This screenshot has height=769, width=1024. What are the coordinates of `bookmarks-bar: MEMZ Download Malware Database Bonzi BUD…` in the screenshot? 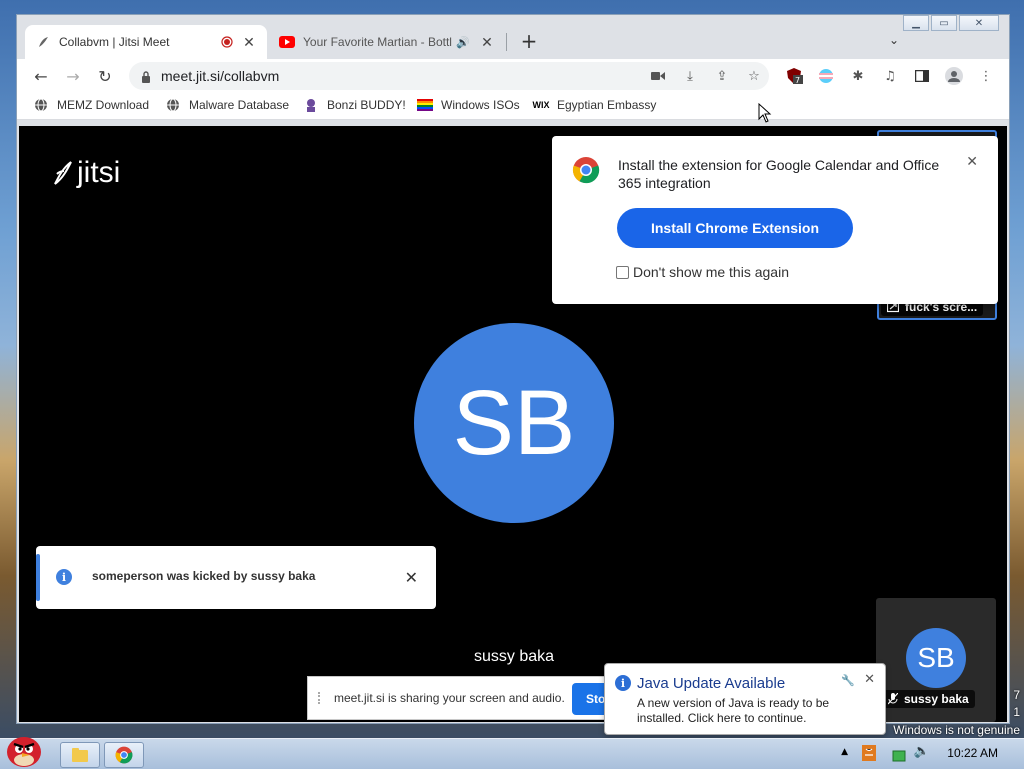 It's located at (513, 106).